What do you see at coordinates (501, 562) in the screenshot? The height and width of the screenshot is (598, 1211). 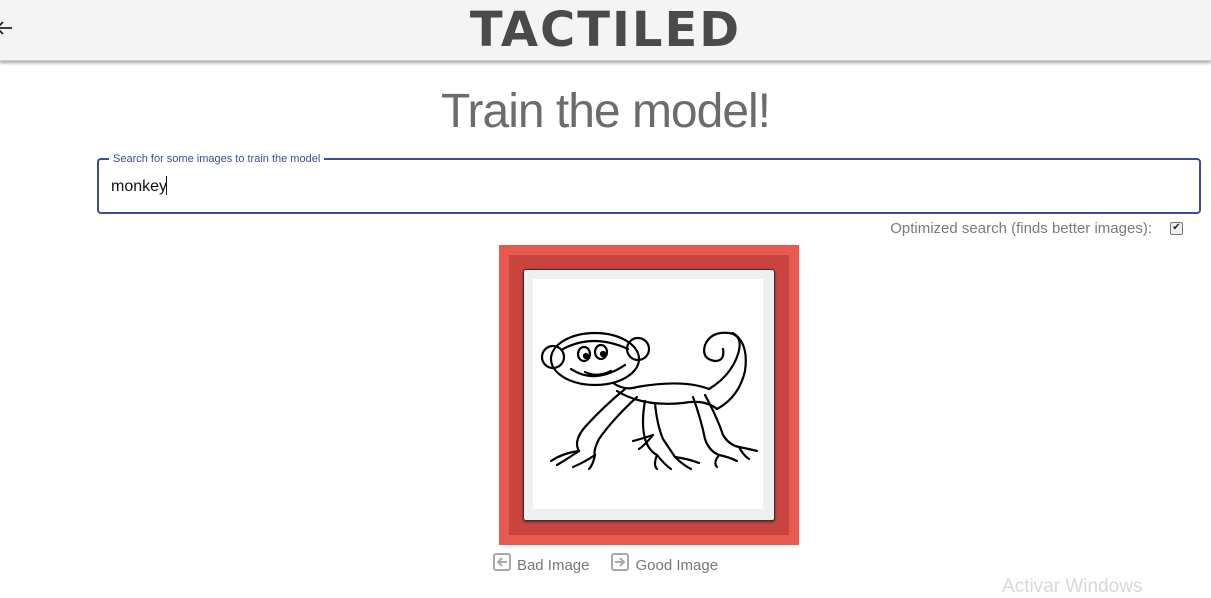 I see `arrow-left-box-icon` at bounding box center [501, 562].